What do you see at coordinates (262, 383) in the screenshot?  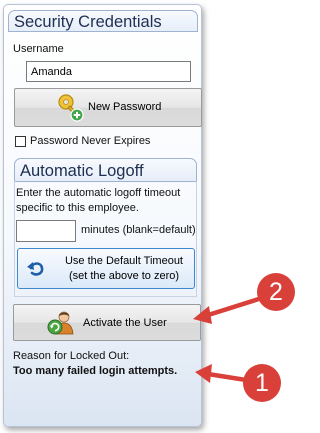 I see `annotation-badge-1: 1` at bounding box center [262, 383].